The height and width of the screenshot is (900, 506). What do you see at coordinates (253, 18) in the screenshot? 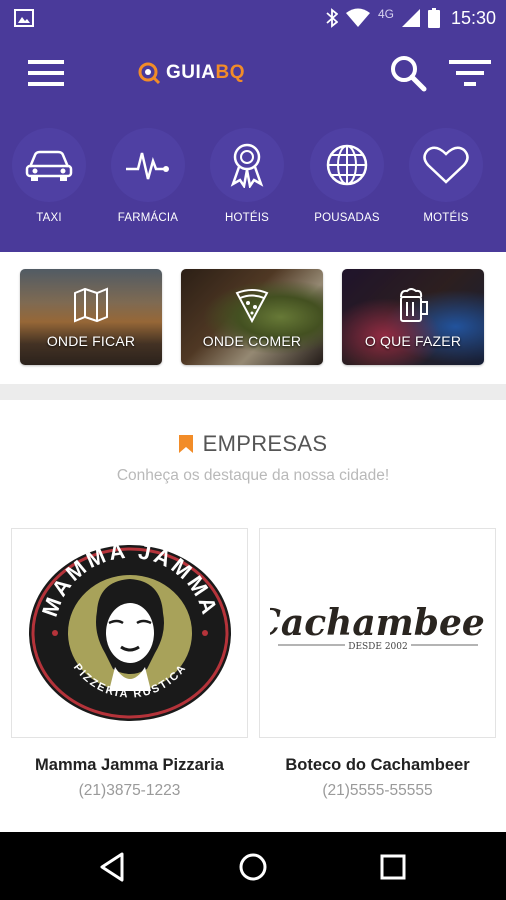
I see `status-bar: 4G 15:30` at bounding box center [253, 18].